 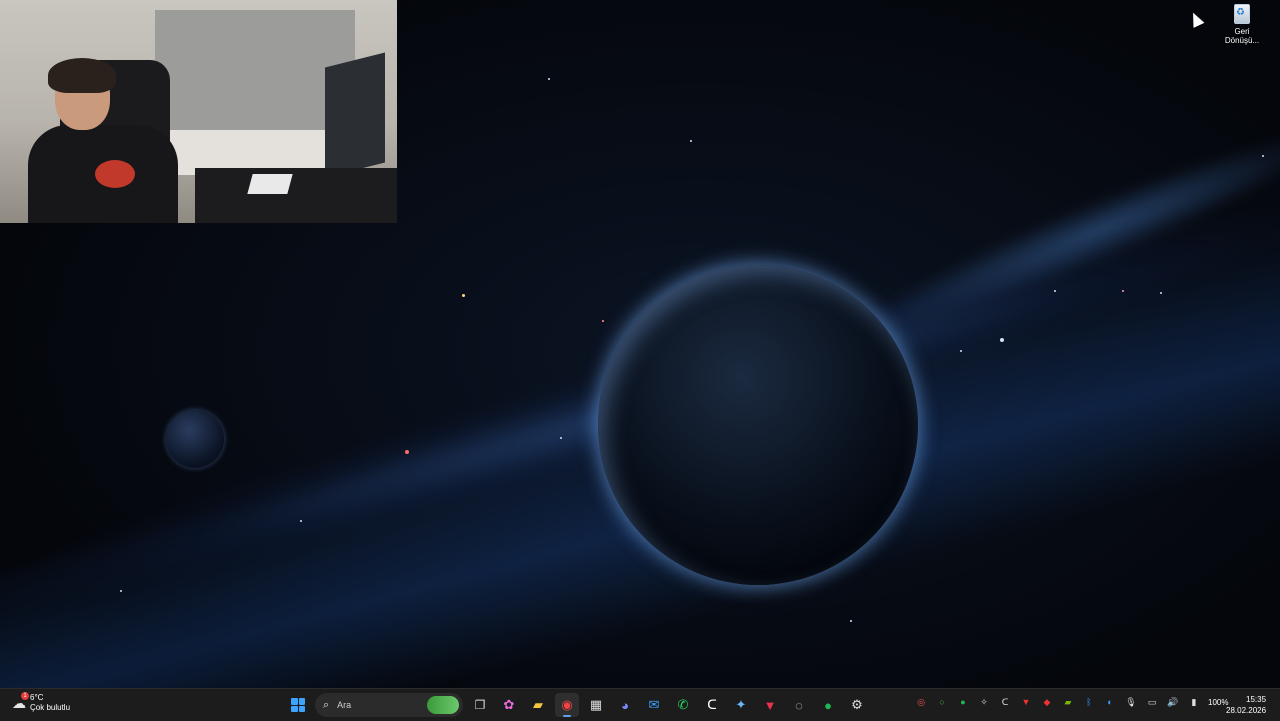 What do you see at coordinates (270, 184) in the screenshot?
I see `webcam-keyboard` at bounding box center [270, 184].